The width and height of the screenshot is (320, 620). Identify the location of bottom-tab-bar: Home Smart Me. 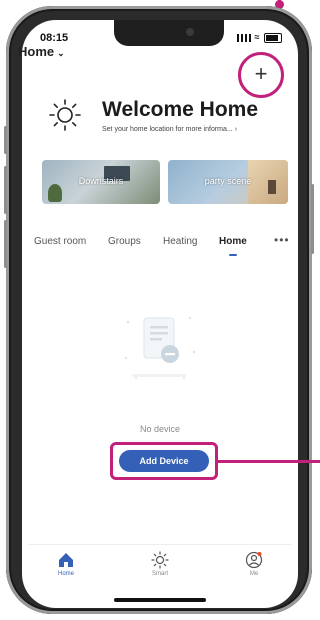
(160, 567).